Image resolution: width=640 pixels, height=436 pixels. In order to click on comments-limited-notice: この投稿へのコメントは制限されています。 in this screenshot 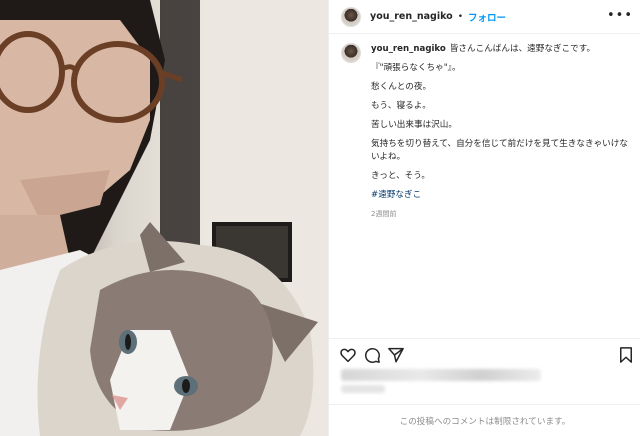, I will do `click(484, 420)`.